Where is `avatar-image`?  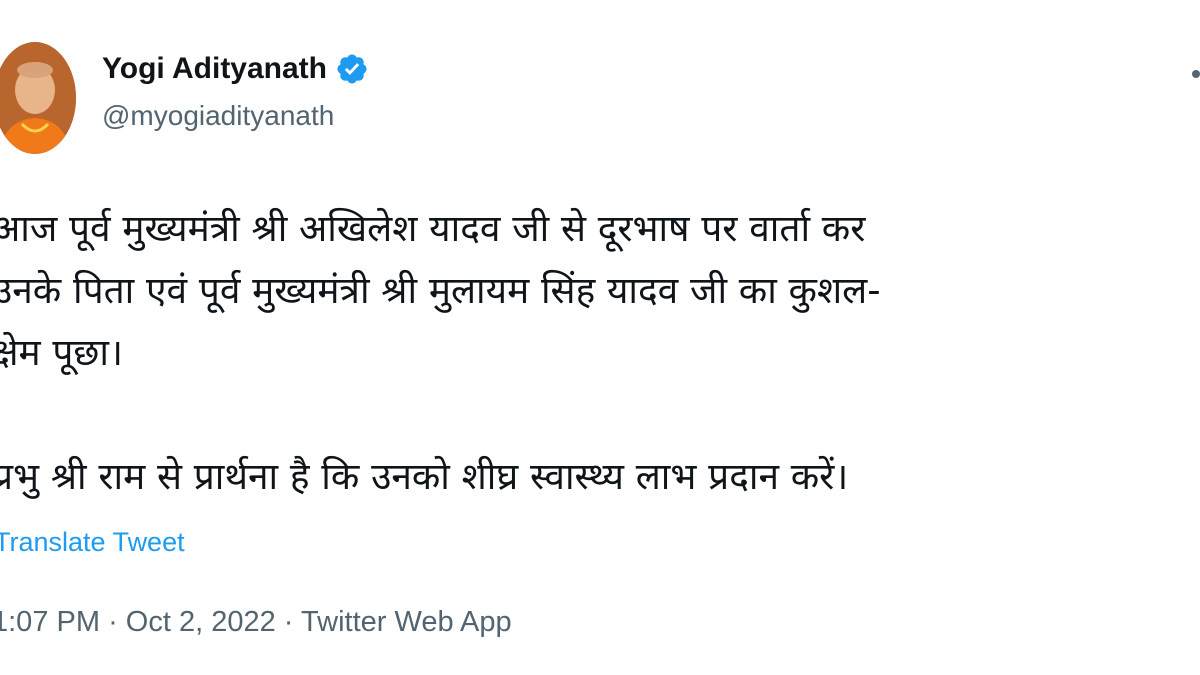 avatar-image is located at coordinates (38, 98).